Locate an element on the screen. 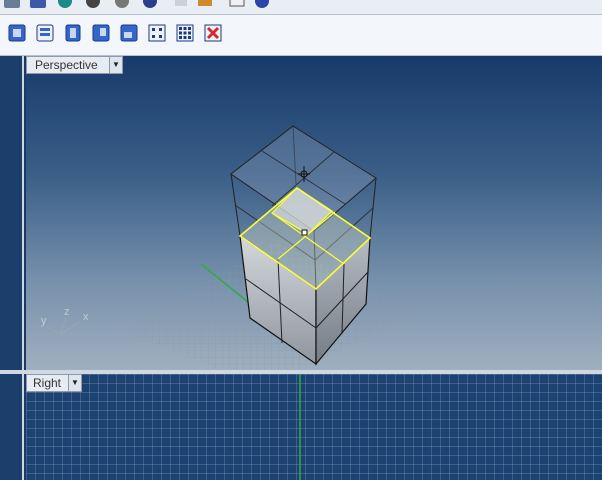 The image size is (602, 480). right-viewport-tab: Right ▼ is located at coordinates (54, 383).